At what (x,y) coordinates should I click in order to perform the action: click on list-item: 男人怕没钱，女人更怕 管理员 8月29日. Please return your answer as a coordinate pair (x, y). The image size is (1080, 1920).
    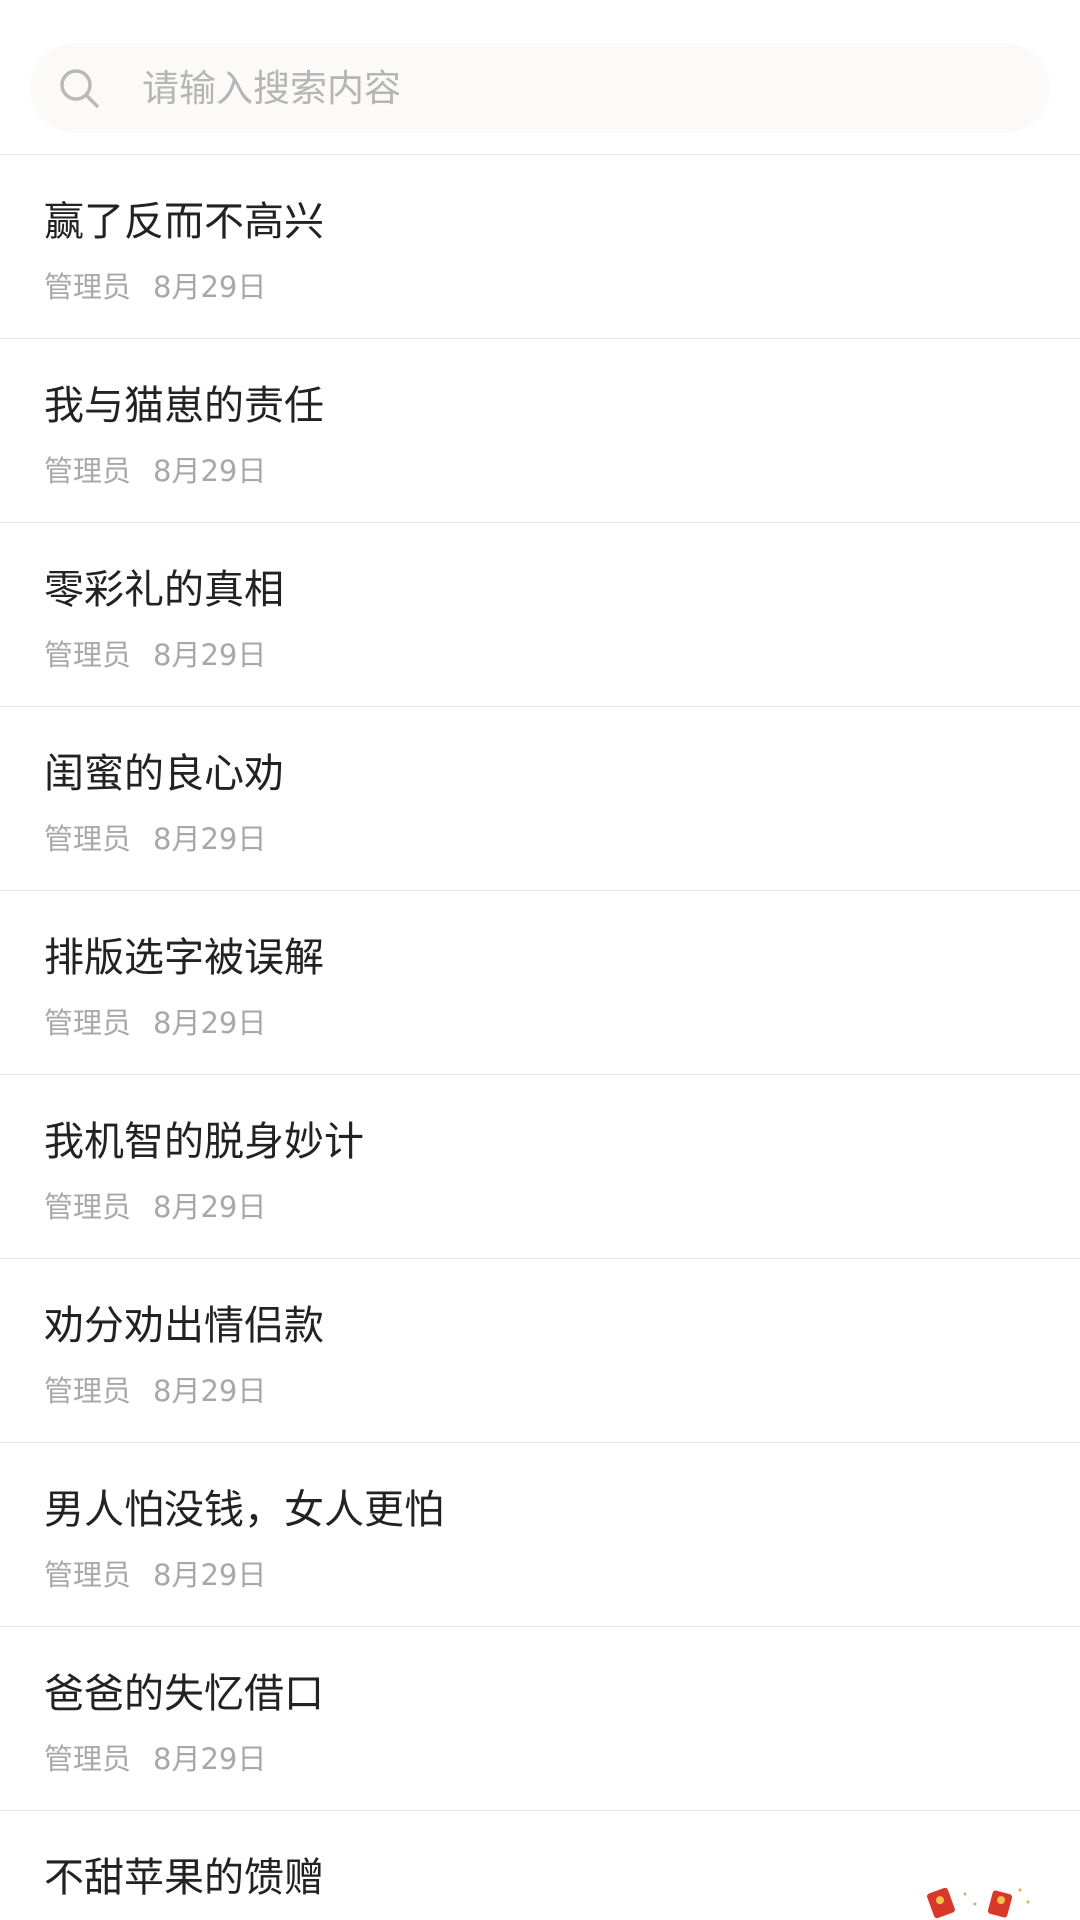
    Looking at the image, I should click on (540, 1535).